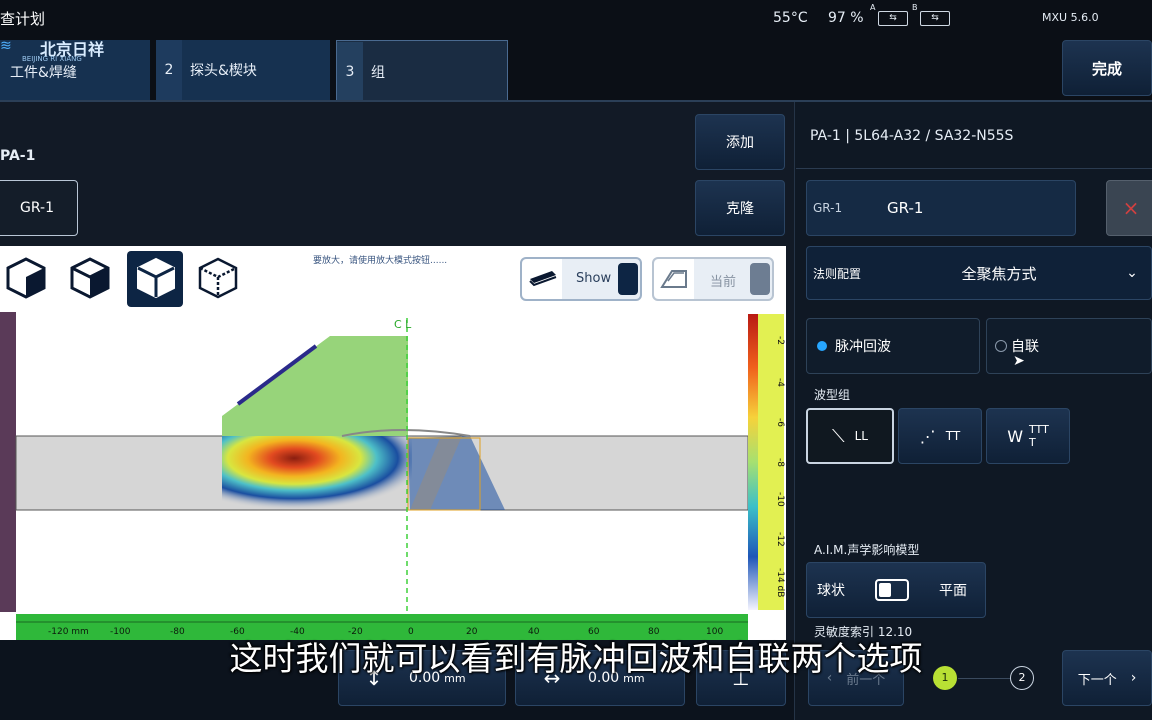  I want to click on db-tick: -14 dB, so click(780, 582).